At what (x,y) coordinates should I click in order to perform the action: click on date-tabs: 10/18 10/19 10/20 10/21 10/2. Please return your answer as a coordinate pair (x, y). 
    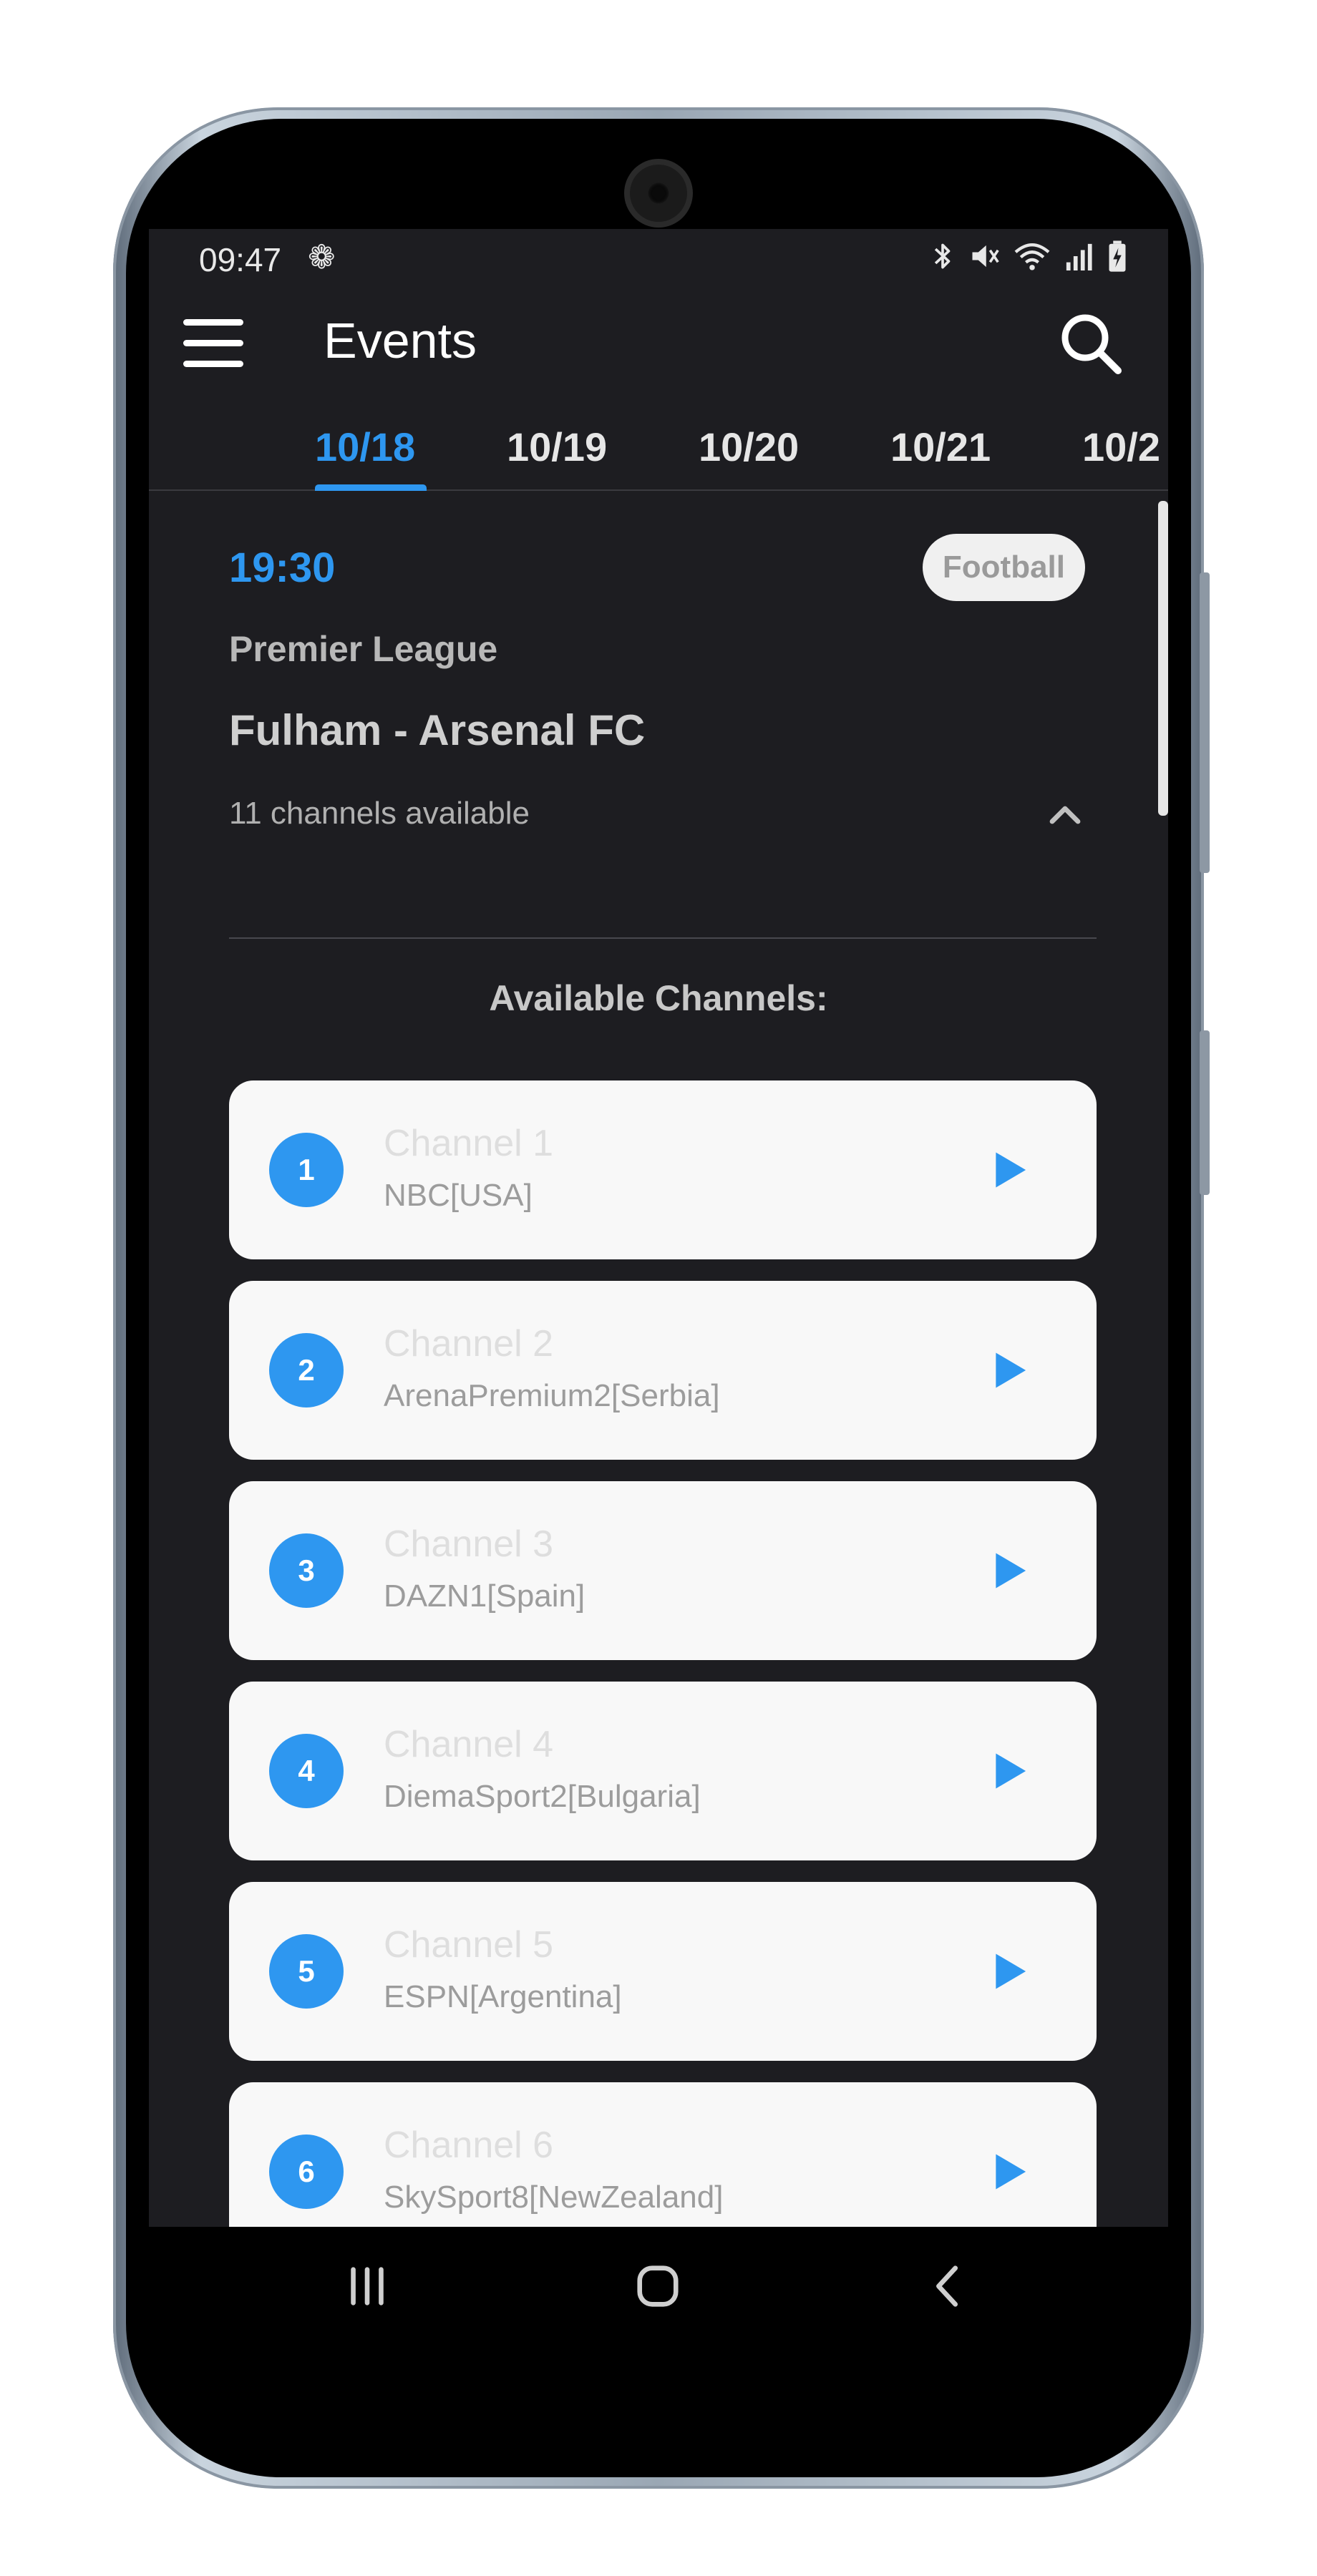
    Looking at the image, I should click on (658, 442).